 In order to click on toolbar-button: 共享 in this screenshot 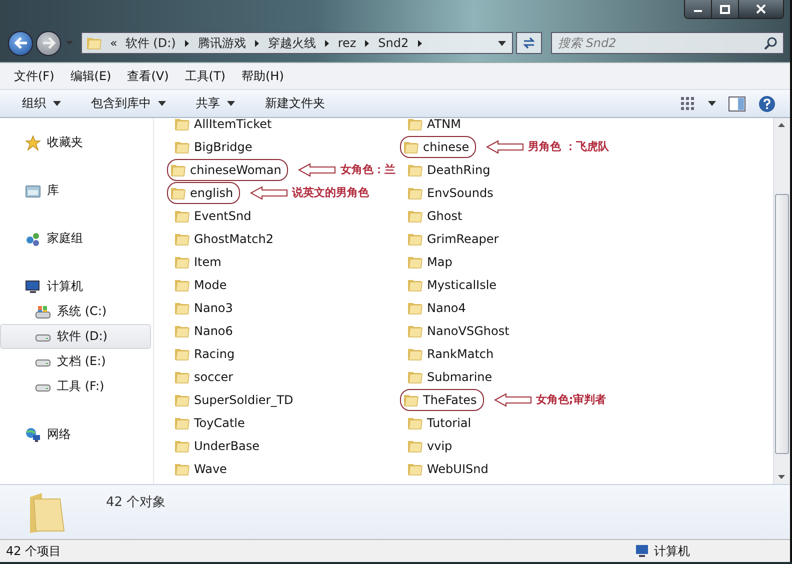, I will do `click(215, 103)`.